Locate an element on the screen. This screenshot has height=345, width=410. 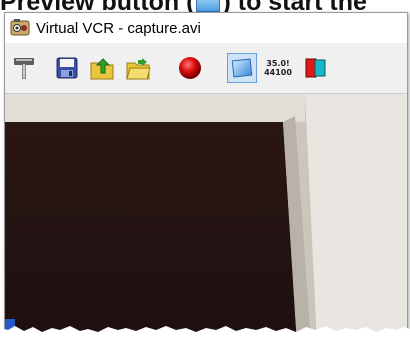
folder-open-icon is located at coordinates (138, 69).